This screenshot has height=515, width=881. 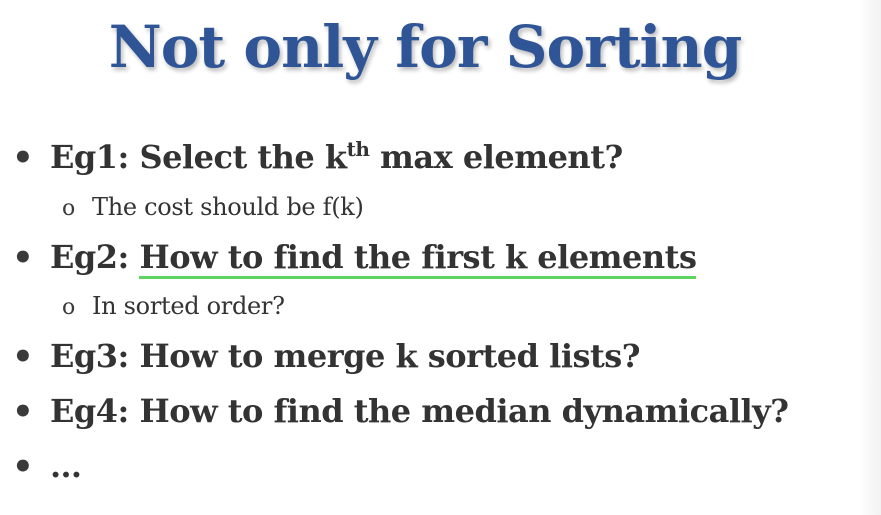 I want to click on eg1-superscript: th, so click(x=358, y=149).